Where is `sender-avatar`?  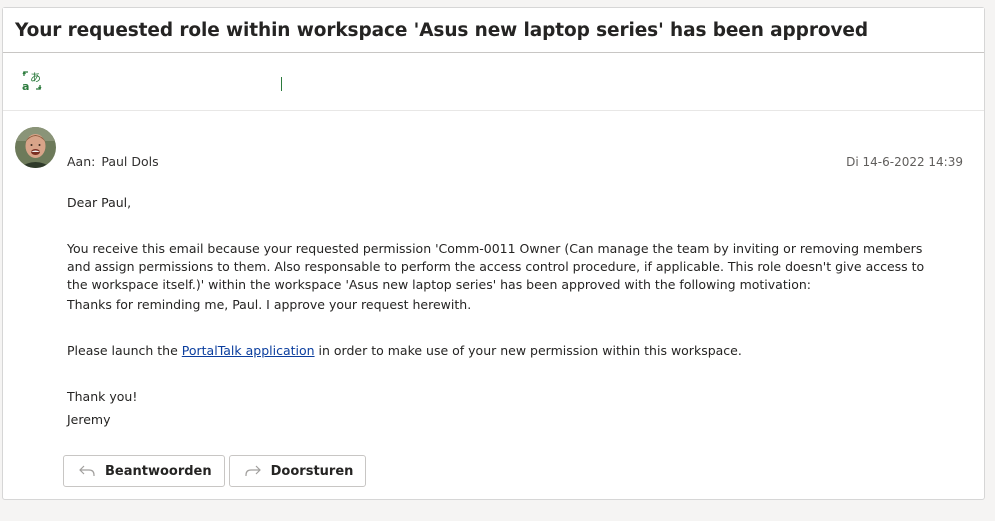 sender-avatar is located at coordinates (35, 147).